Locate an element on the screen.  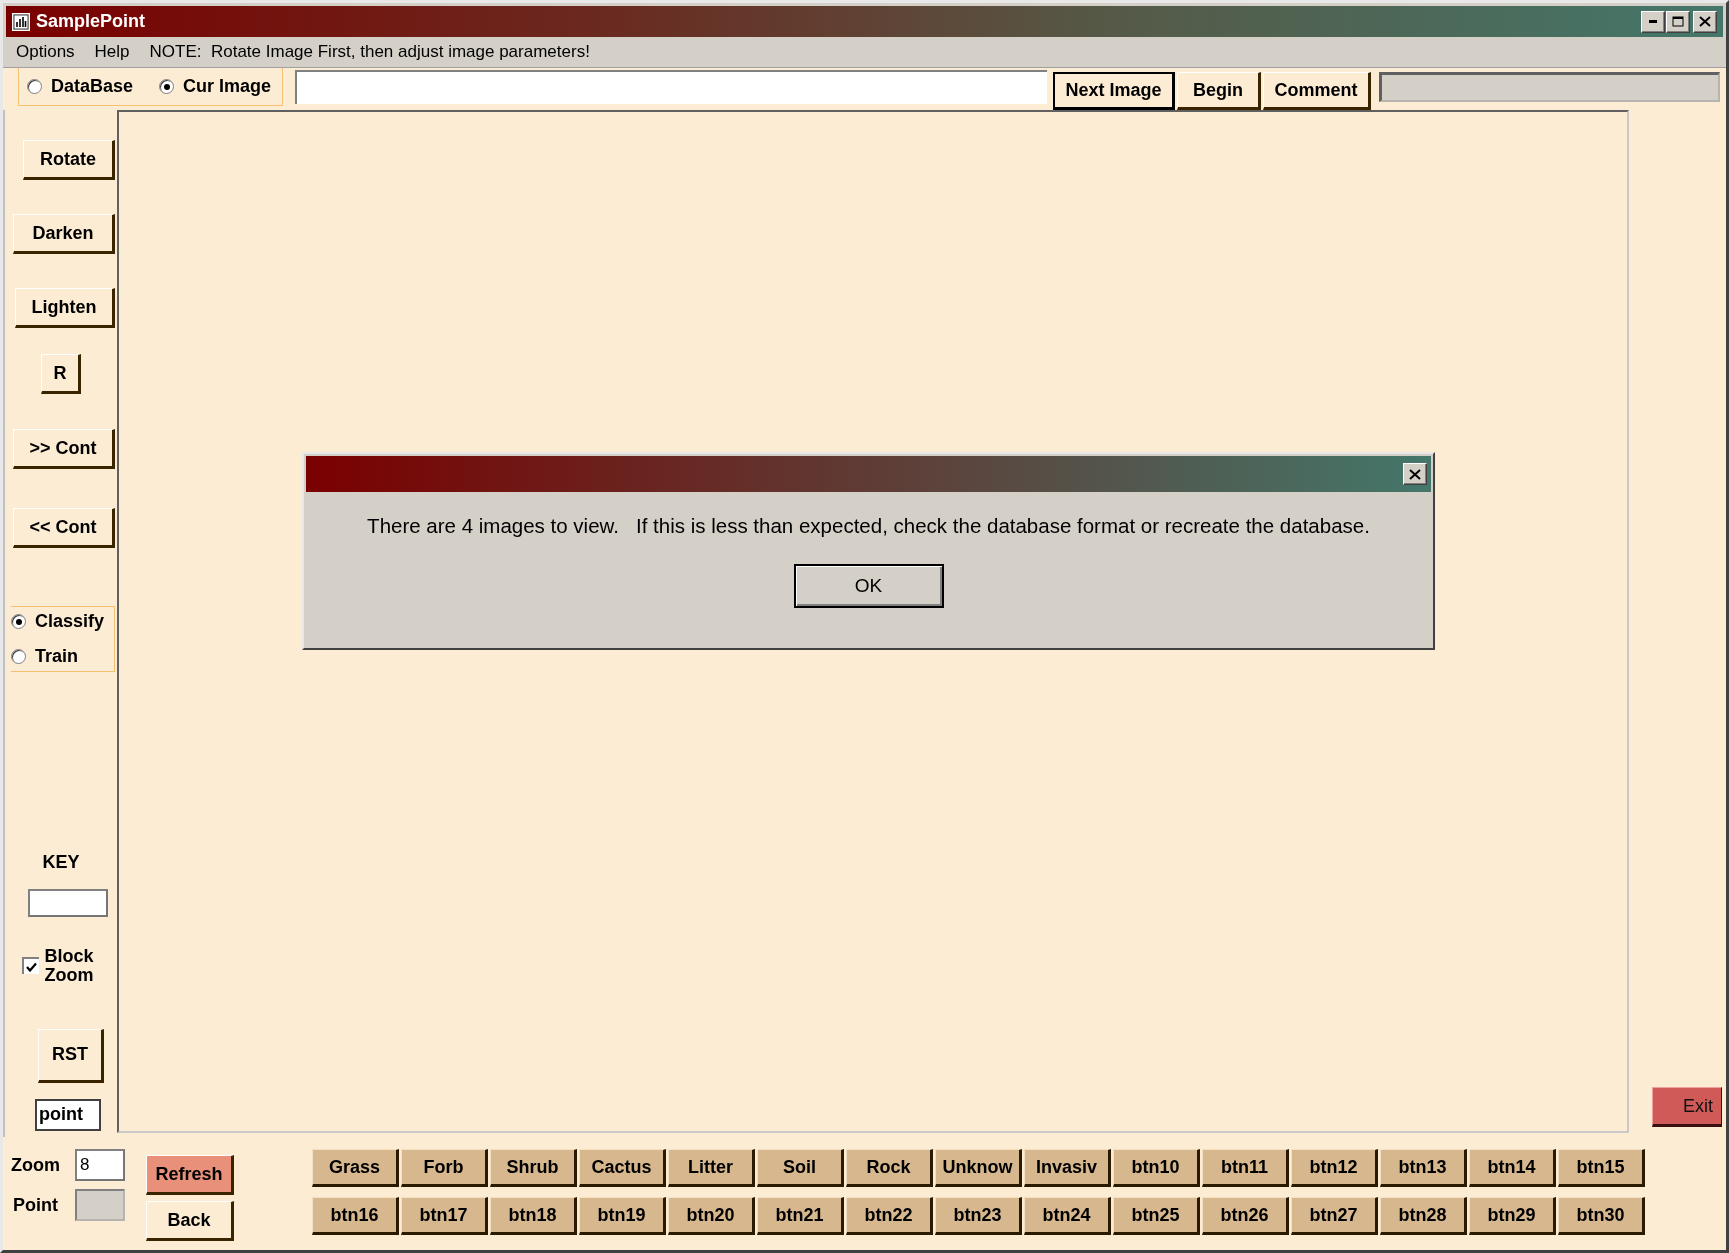
category-button: Rock is located at coordinates (889, 1168).